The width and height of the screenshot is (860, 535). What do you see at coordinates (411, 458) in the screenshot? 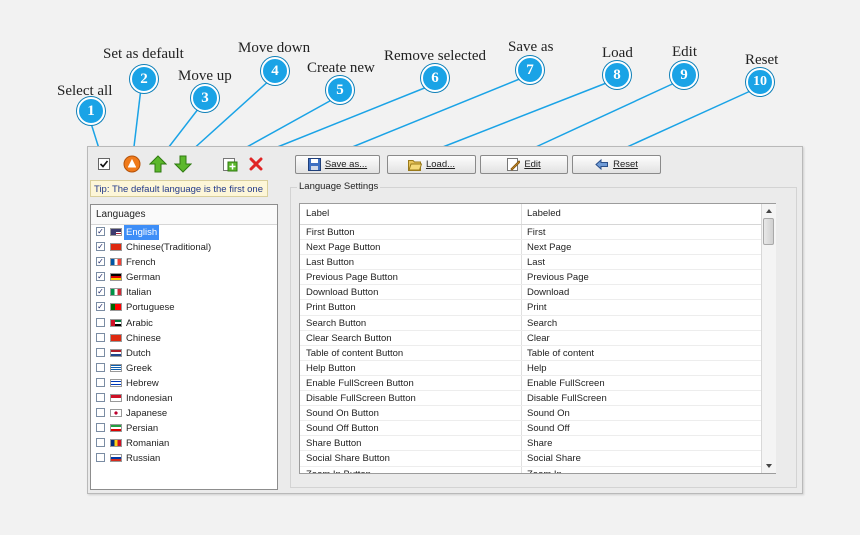
I see `setting-label-cell: Social Share Button` at bounding box center [411, 458].